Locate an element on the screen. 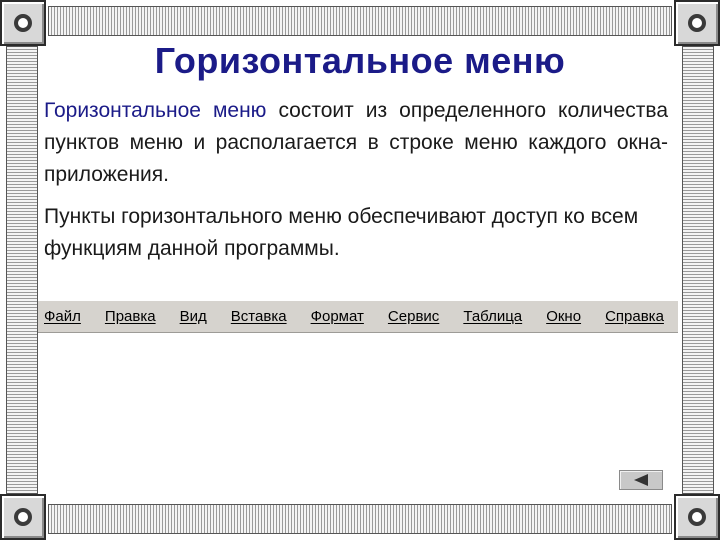 This screenshot has width=720, height=540. menu-item-format: Формат is located at coordinates (337, 316).